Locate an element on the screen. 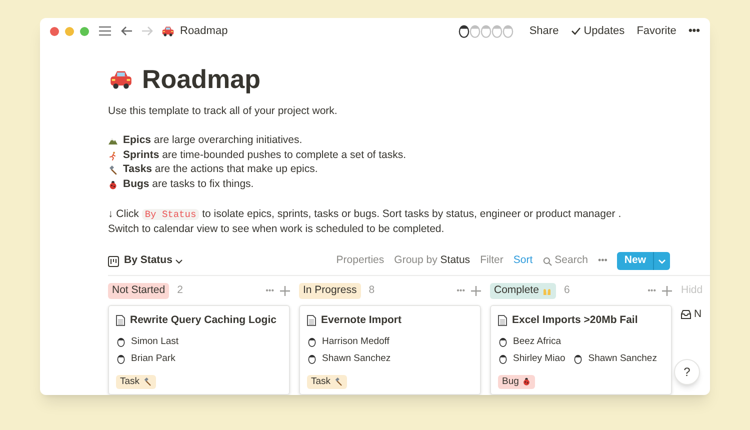  board-card: Rewrite Query Caching Logic Simon Last Brian Park Task is located at coordinates (199, 350).